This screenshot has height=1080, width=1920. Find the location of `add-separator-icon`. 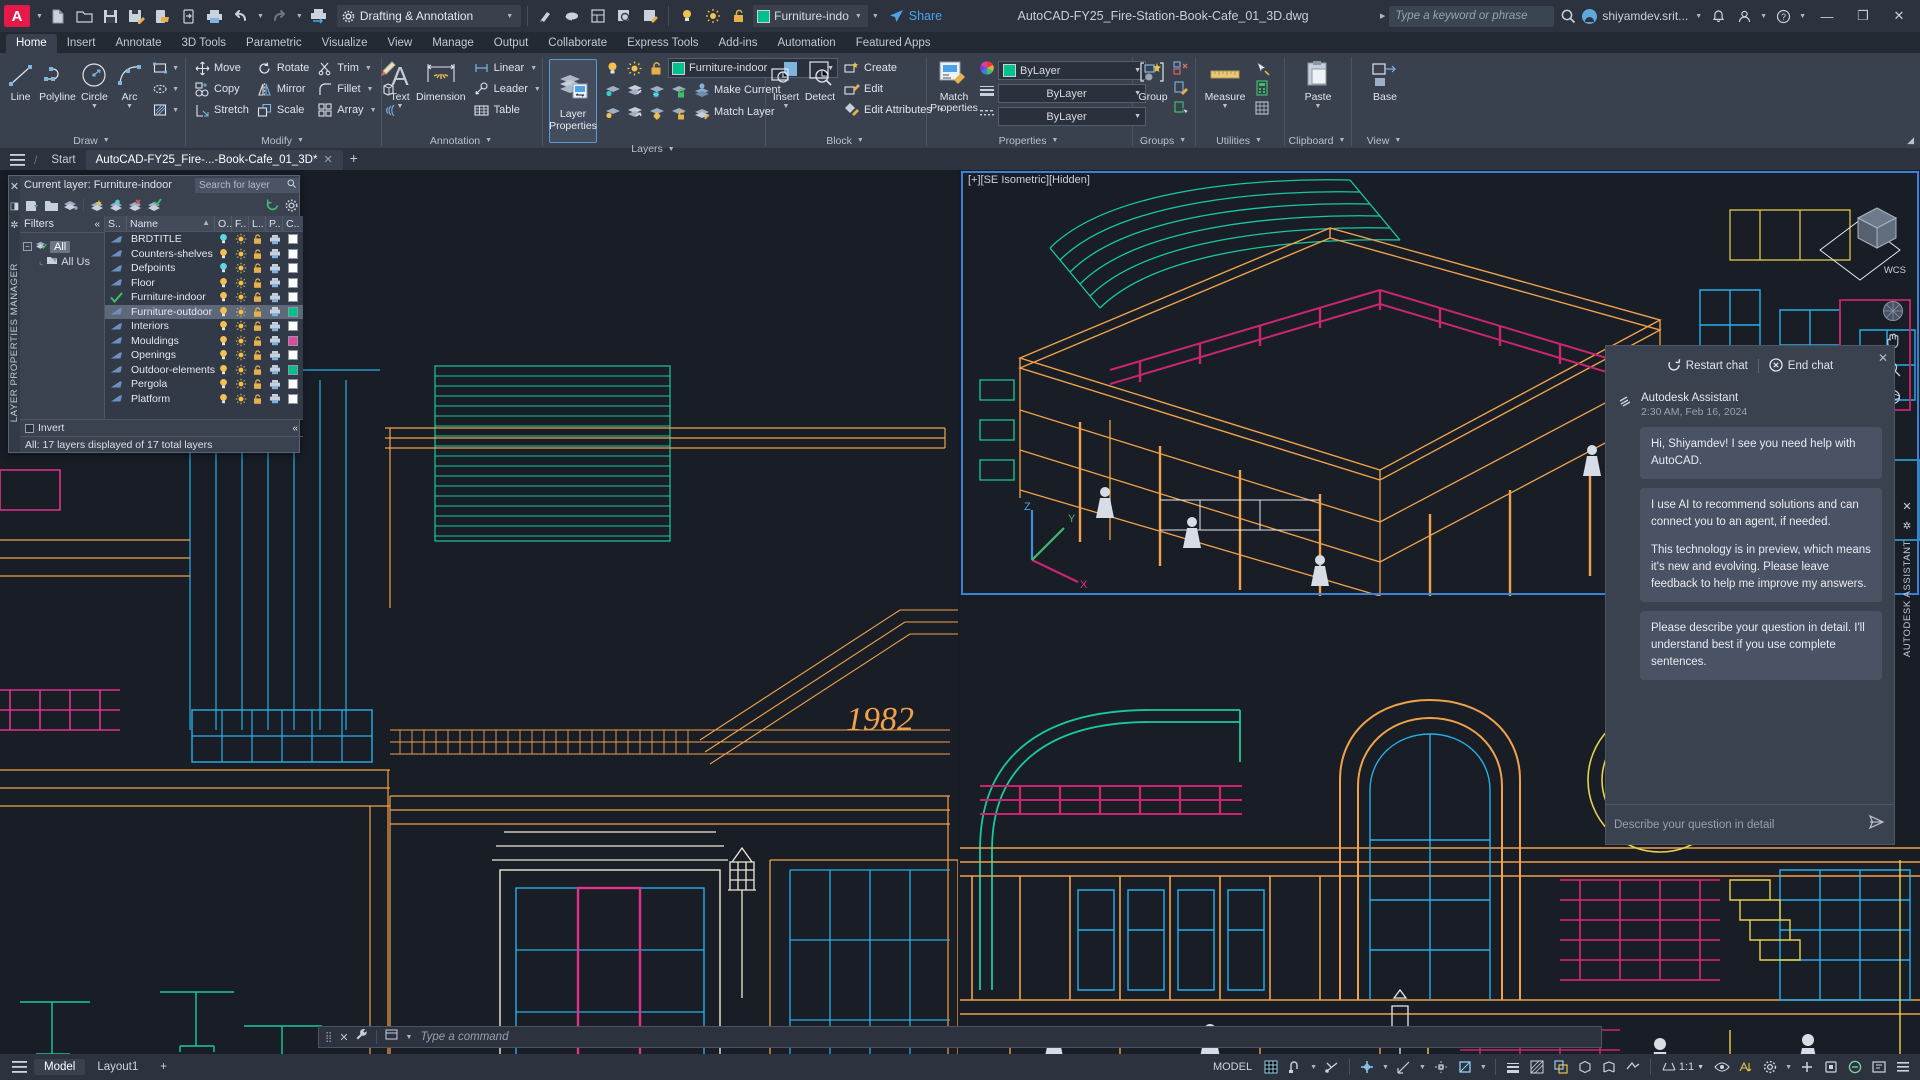

add-separator-icon is located at coordinates (1807, 1067).